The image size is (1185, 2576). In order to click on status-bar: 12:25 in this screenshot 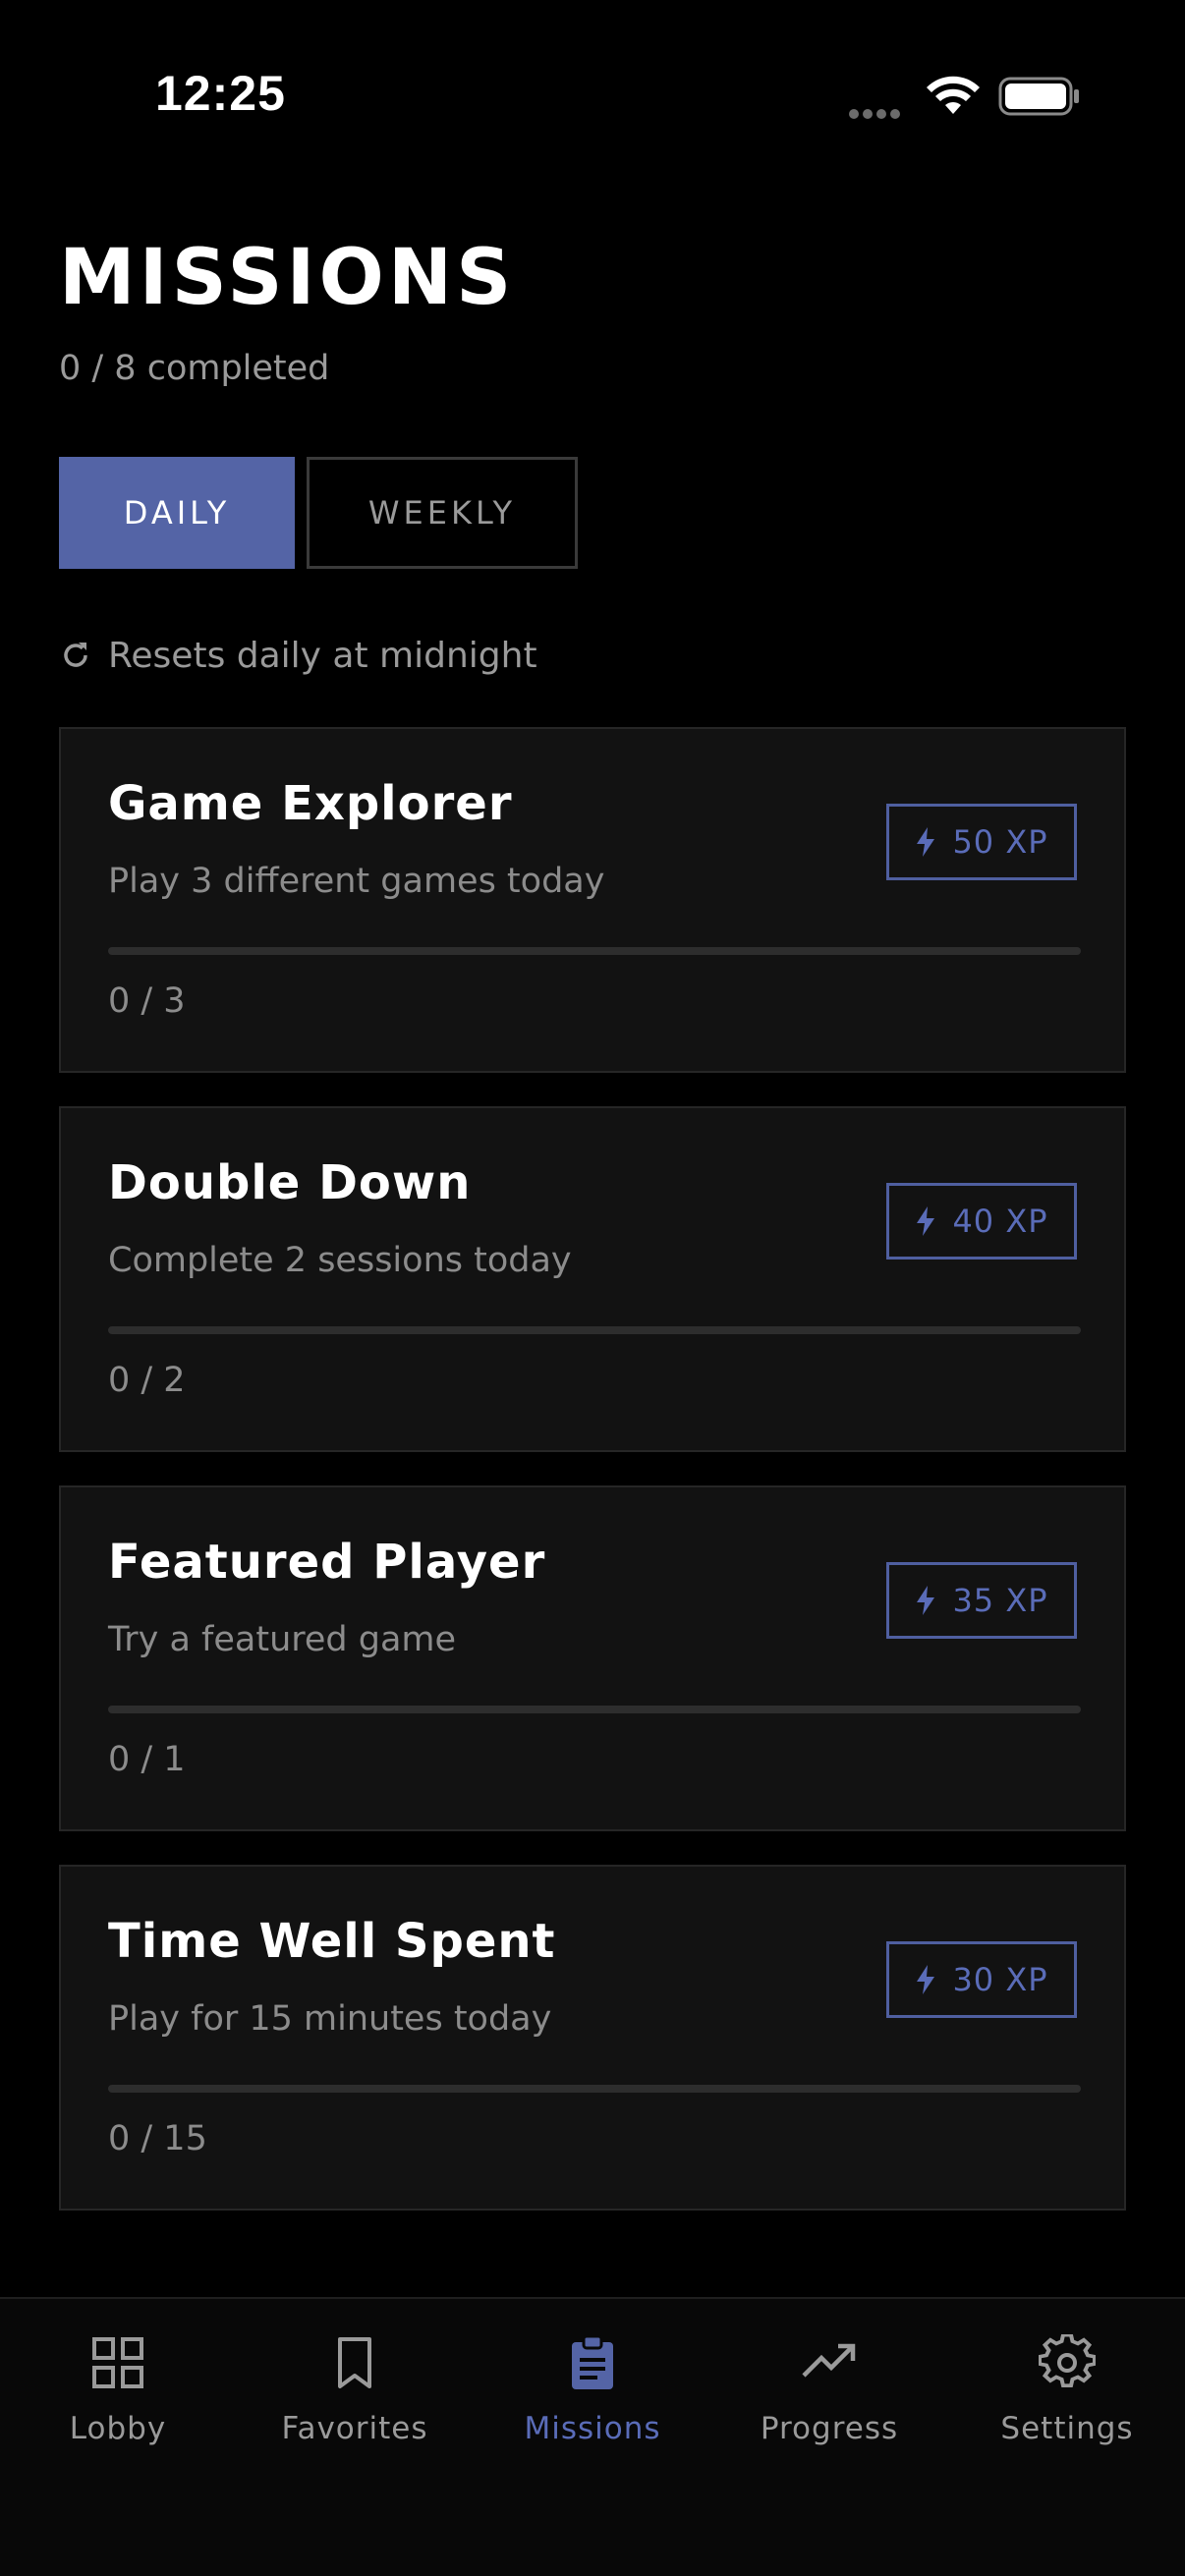, I will do `click(592, 73)`.